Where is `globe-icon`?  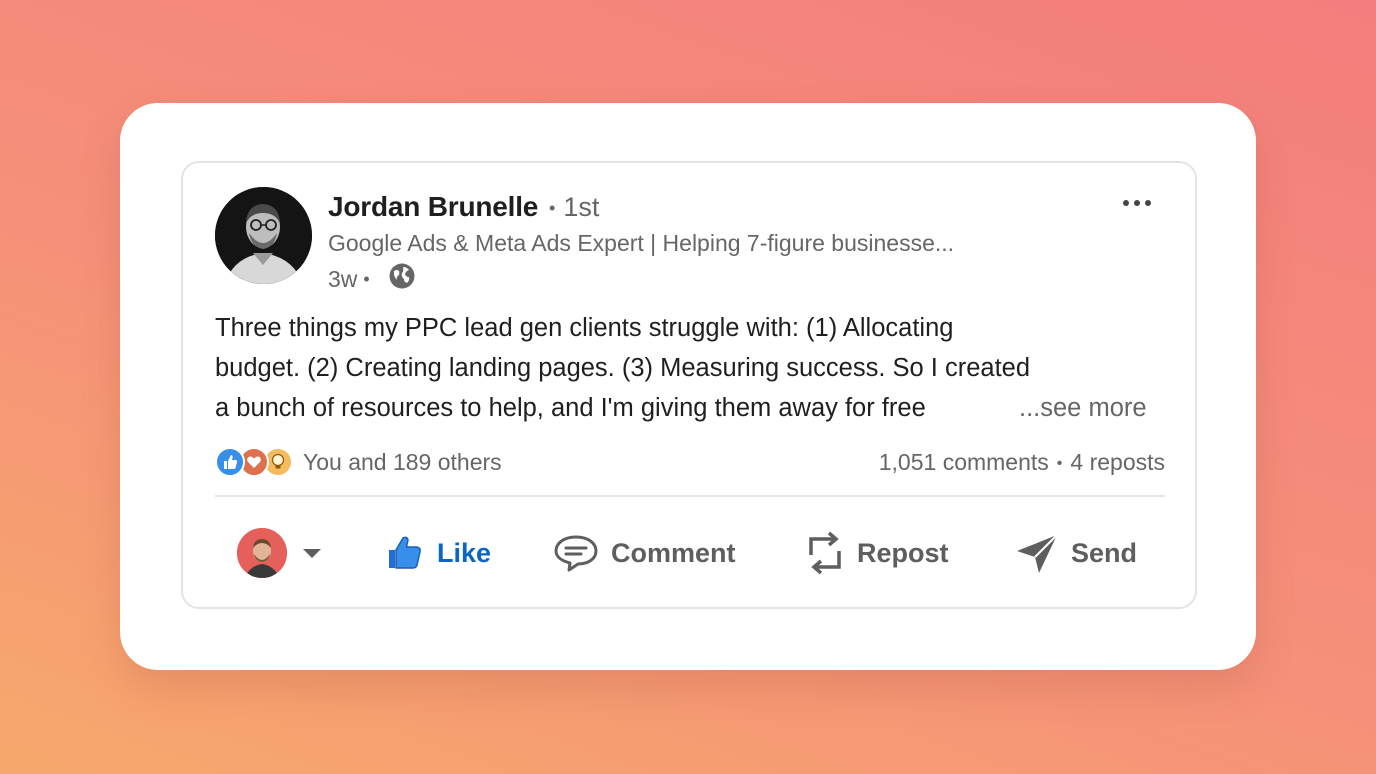 globe-icon is located at coordinates (398, 279).